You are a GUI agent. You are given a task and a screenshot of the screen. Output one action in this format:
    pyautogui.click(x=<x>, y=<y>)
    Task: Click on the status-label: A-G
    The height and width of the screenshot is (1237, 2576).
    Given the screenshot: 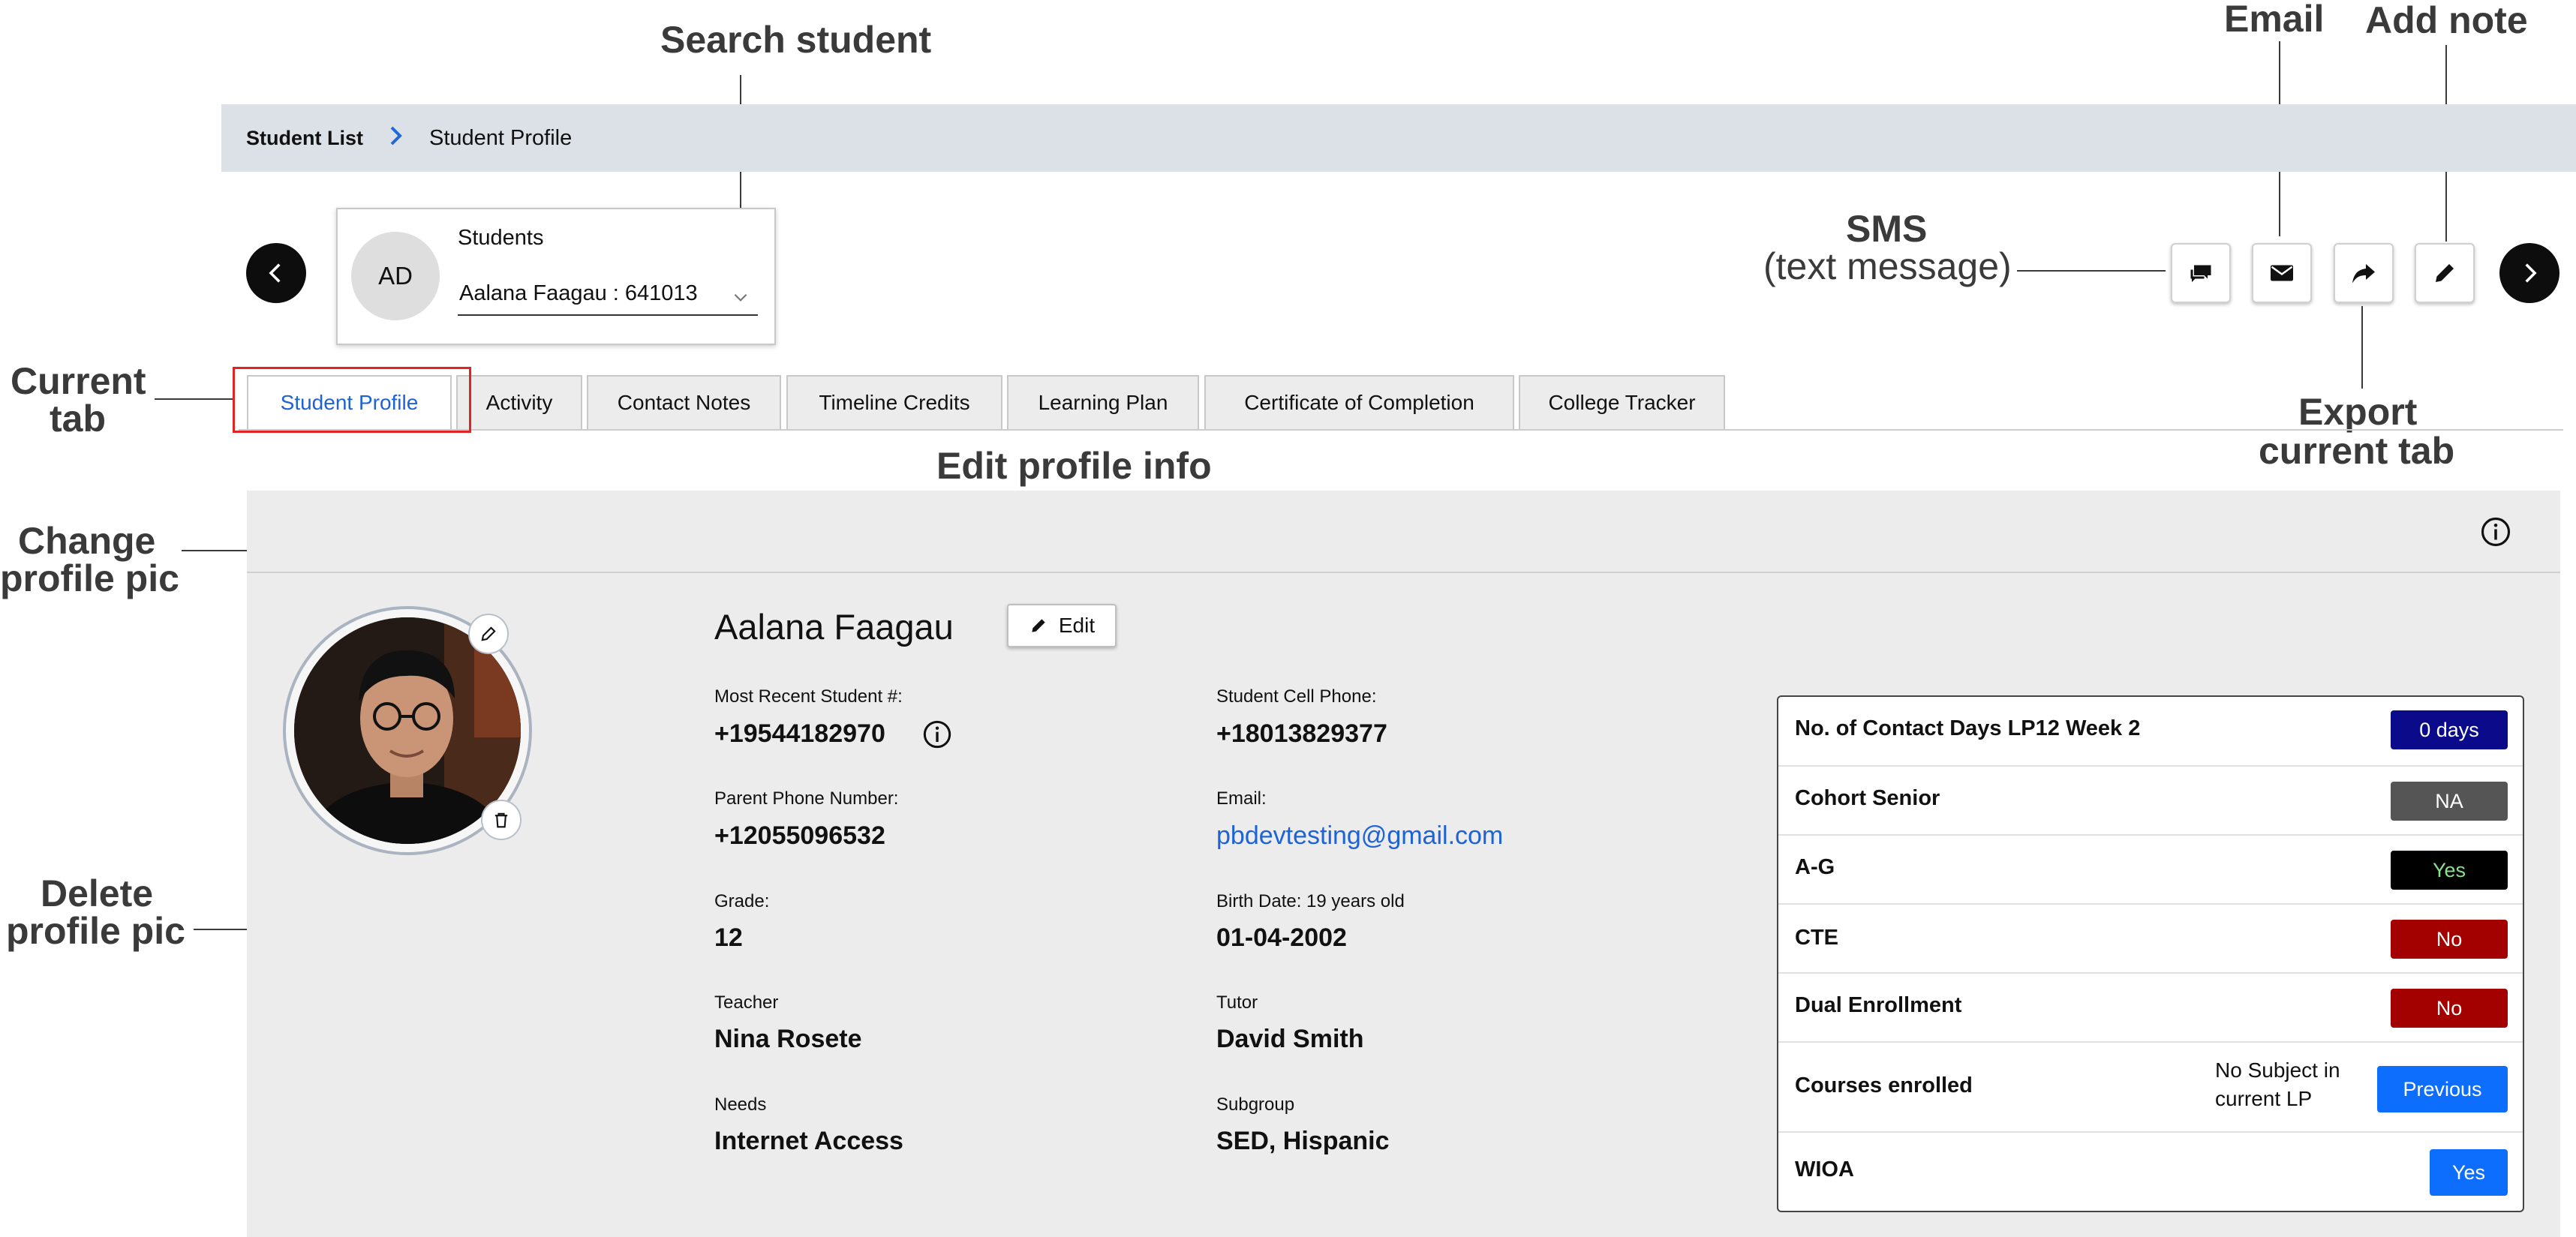 What is the action you would take?
    pyautogui.click(x=1815, y=867)
    